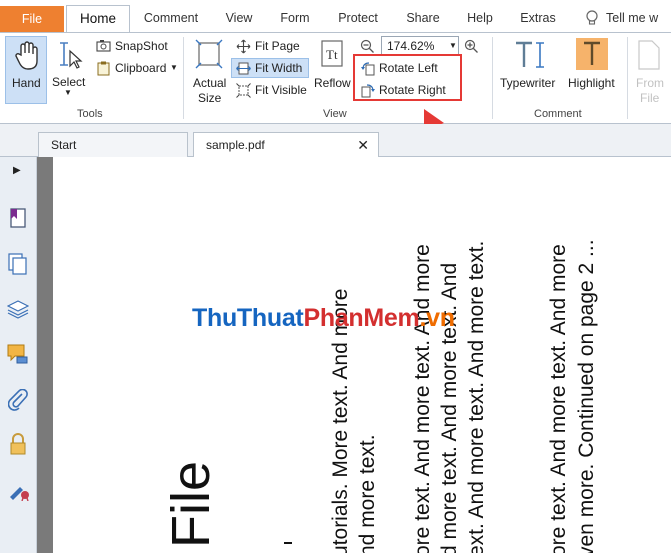  What do you see at coordinates (18, 310) in the screenshot?
I see `layers-icon` at bounding box center [18, 310].